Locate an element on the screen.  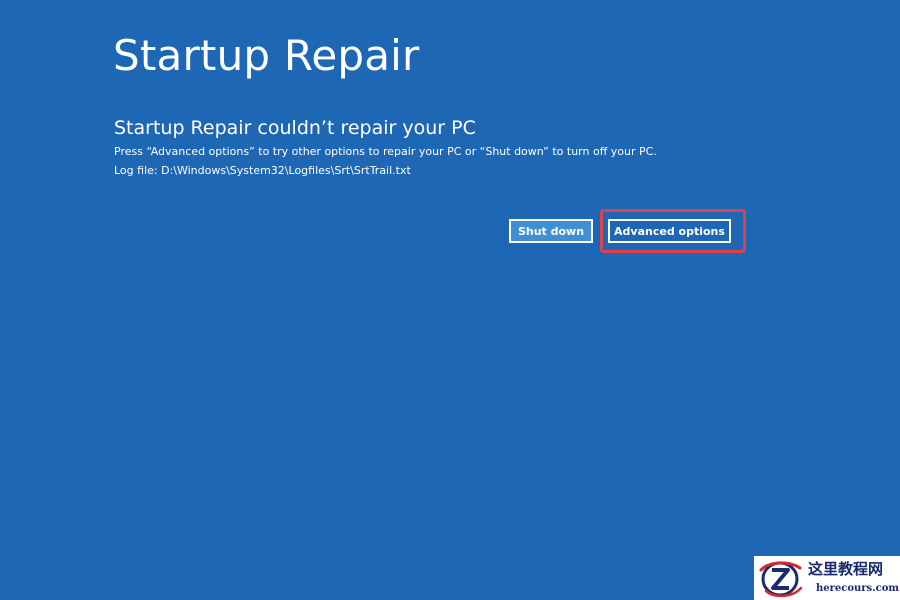
error-heading: Startup Repair couldn’t repair your PC is located at coordinates (295, 128).